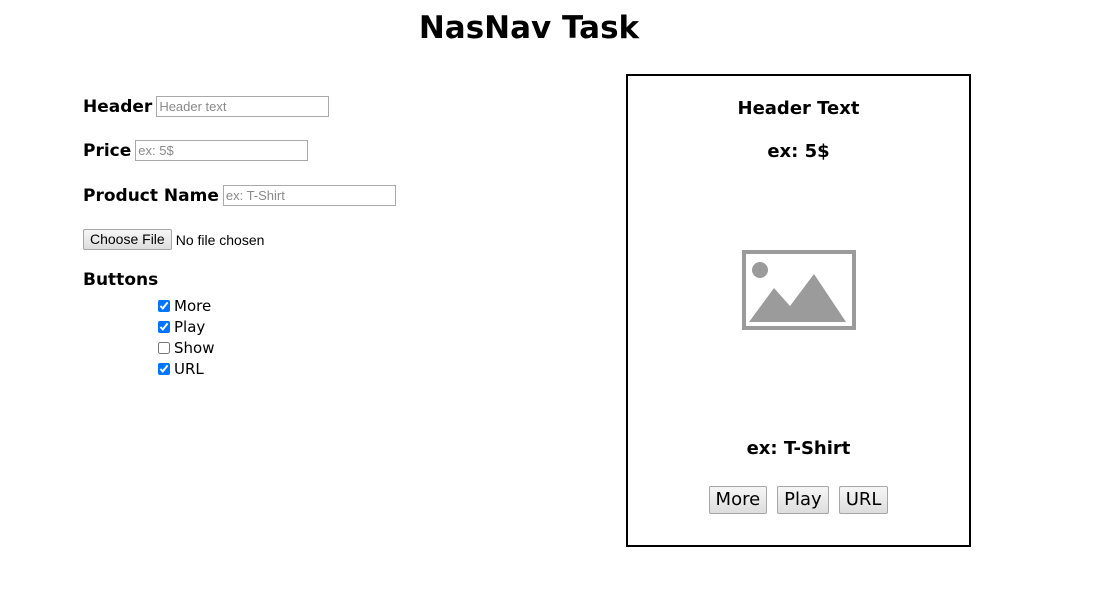  What do you see at coordinates (803, 500) in the screenshot?
I see `preview-play-button: Play` at bounding box center [803, 500].